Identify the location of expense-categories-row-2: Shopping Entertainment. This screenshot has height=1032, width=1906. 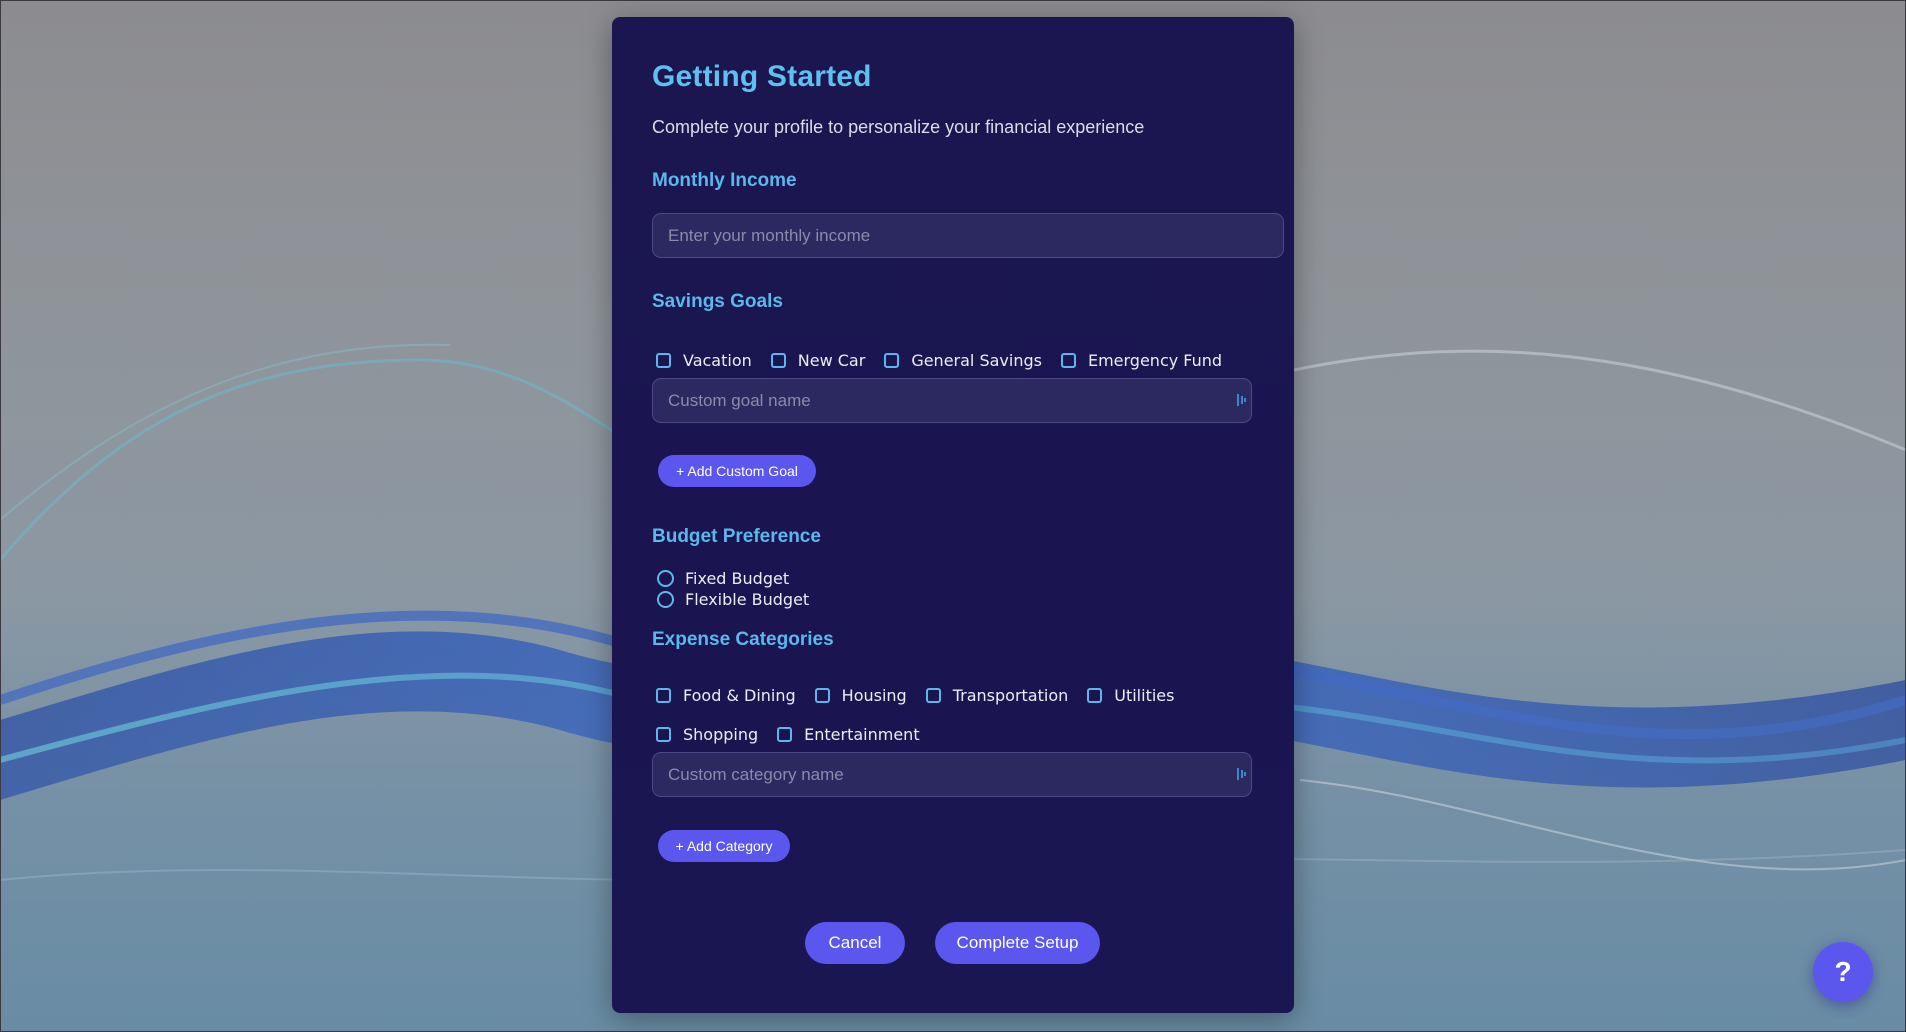
(797, 734).